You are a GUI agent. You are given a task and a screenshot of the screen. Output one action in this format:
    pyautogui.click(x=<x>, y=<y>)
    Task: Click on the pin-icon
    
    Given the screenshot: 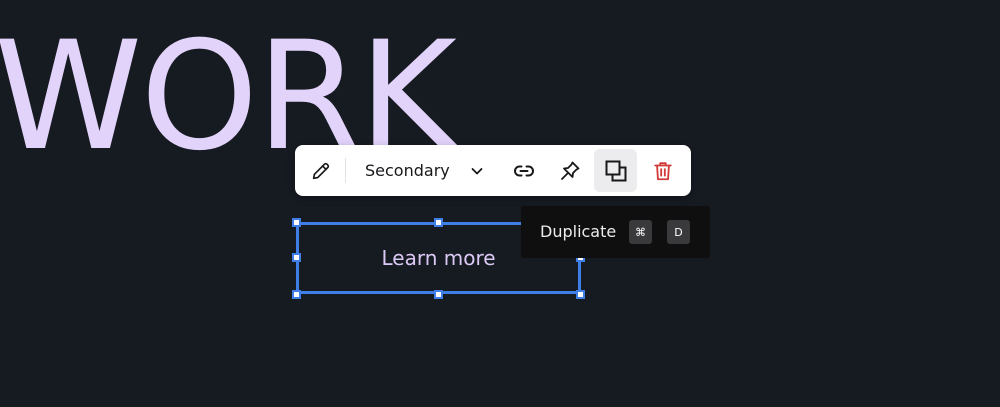 What is the action you would take?
    pyautogui.click(x=570, y=171)
    